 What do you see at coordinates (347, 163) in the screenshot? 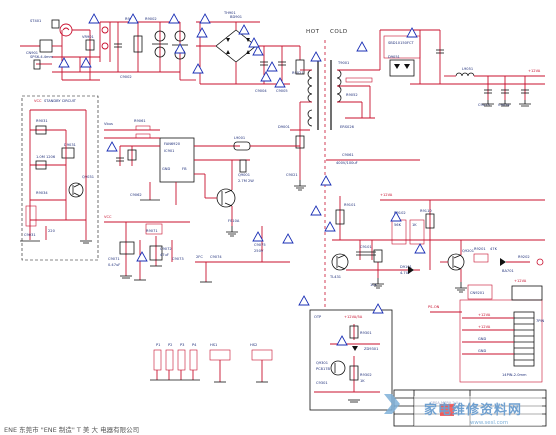
I see `svg-text: 400V/100uF` at bounding box center [347, 163].